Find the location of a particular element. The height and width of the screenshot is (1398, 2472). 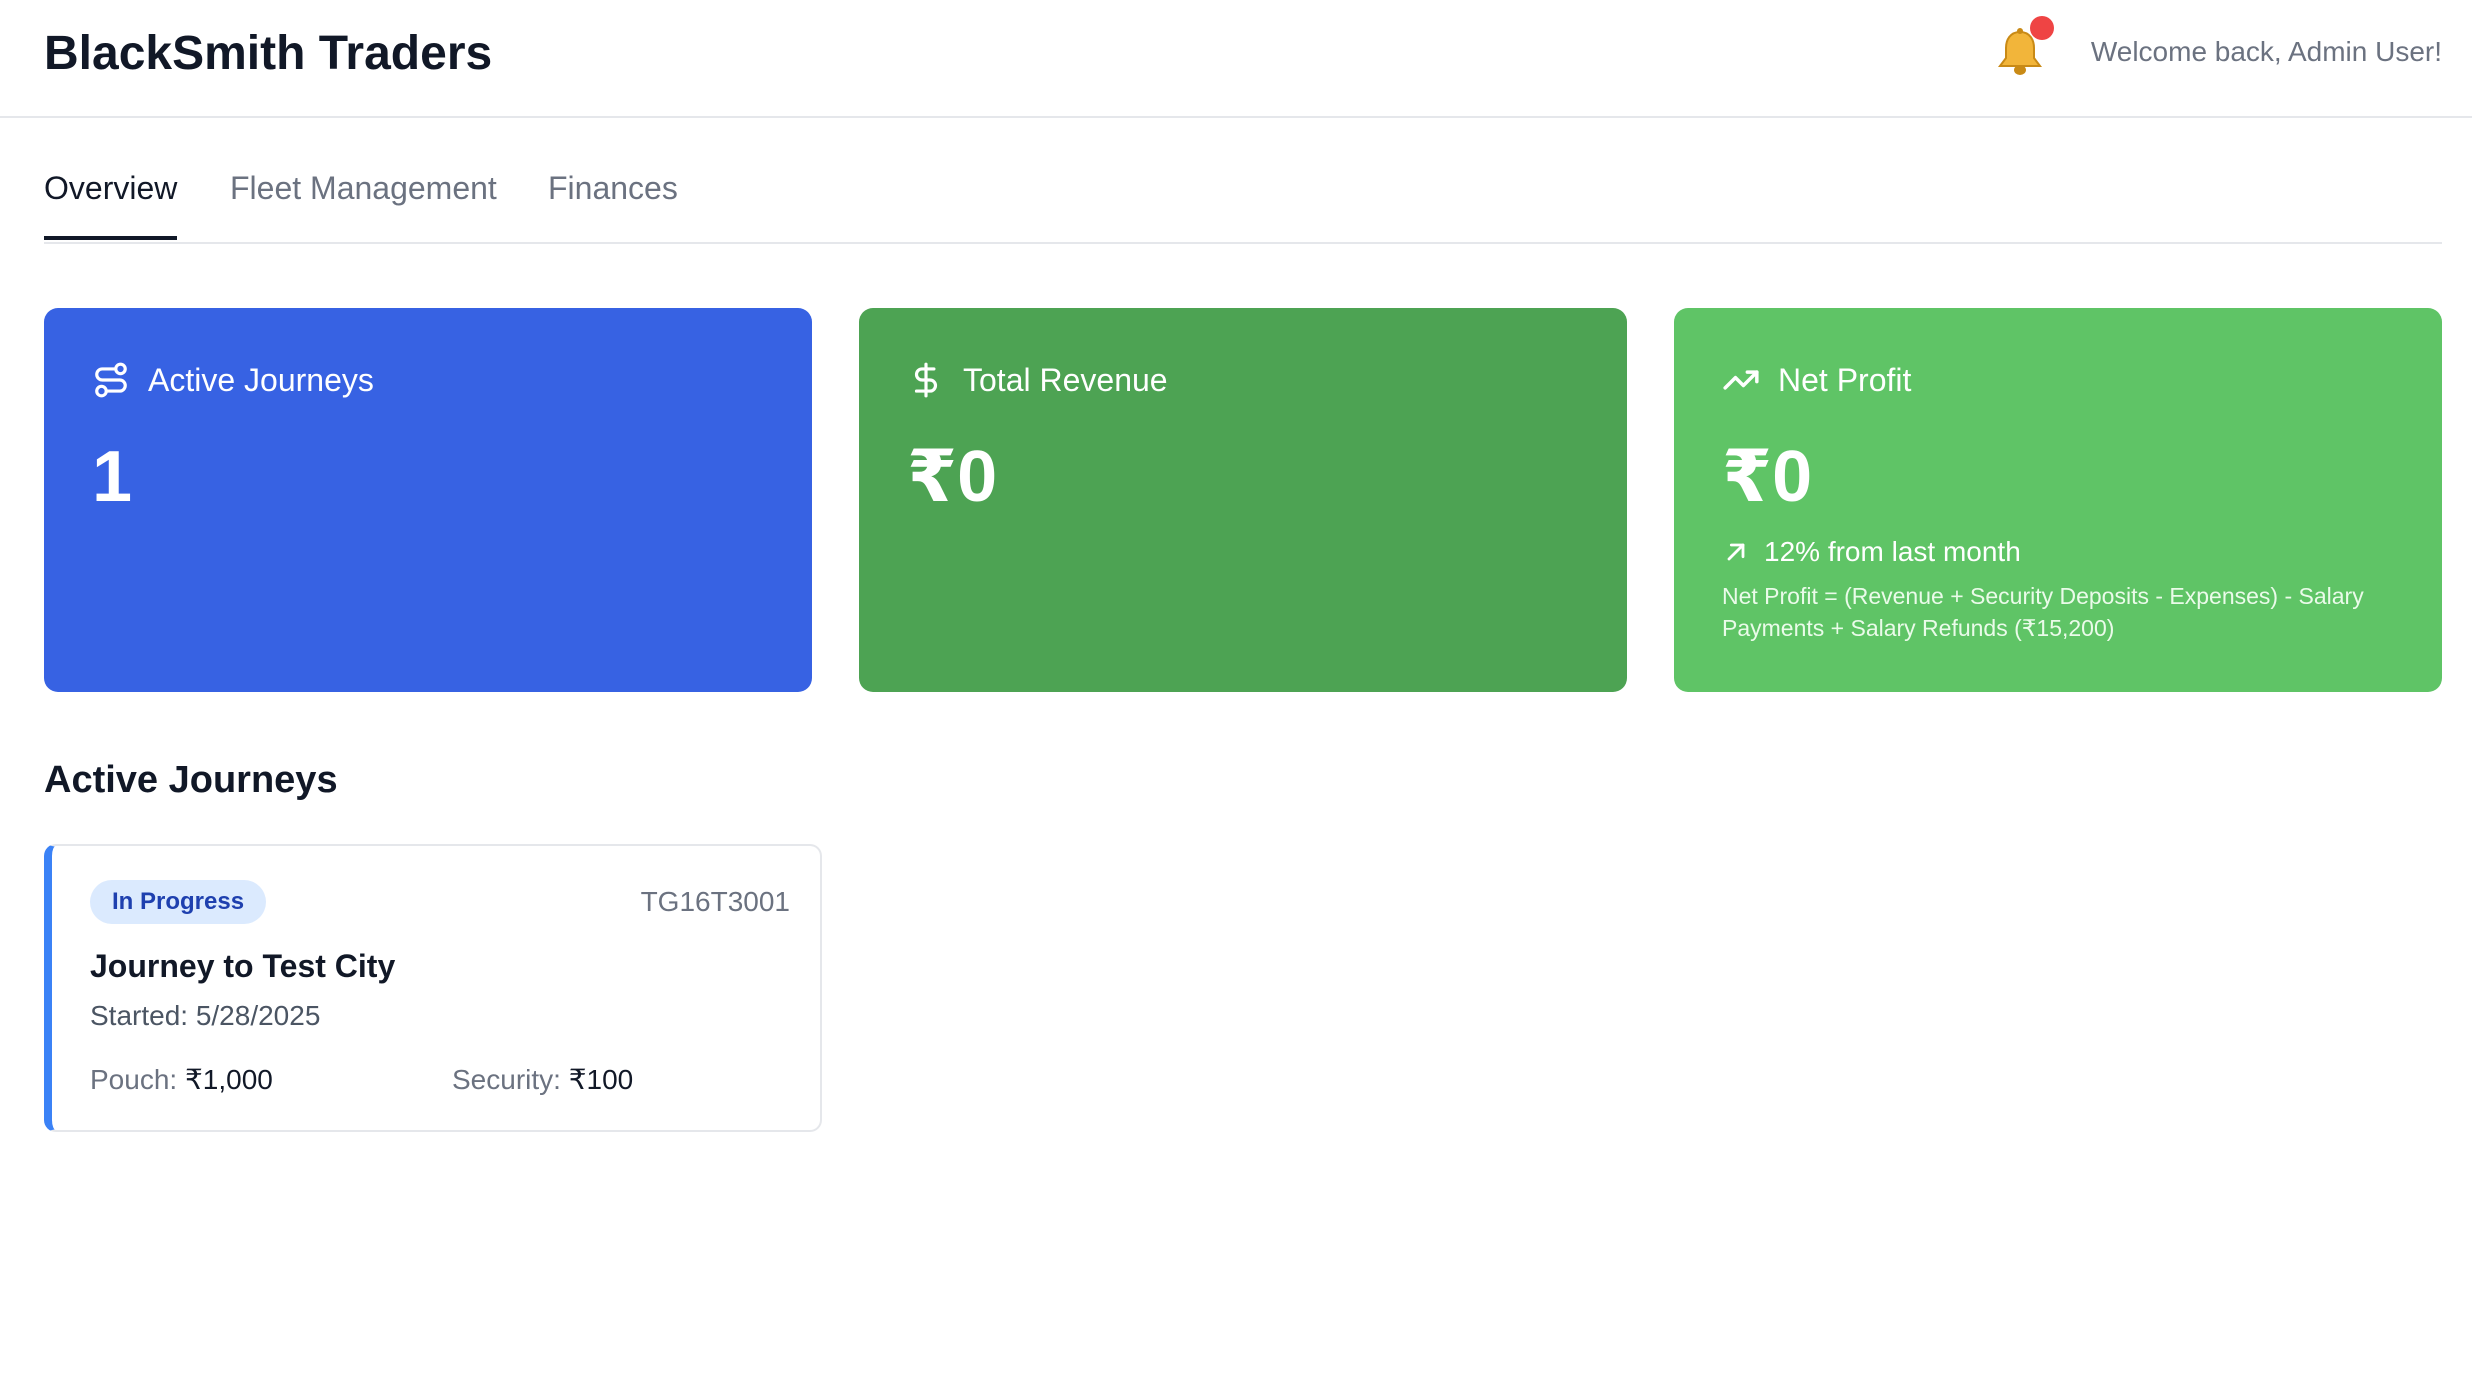

tab-finances: Finances is located at coordinates (613, 202).